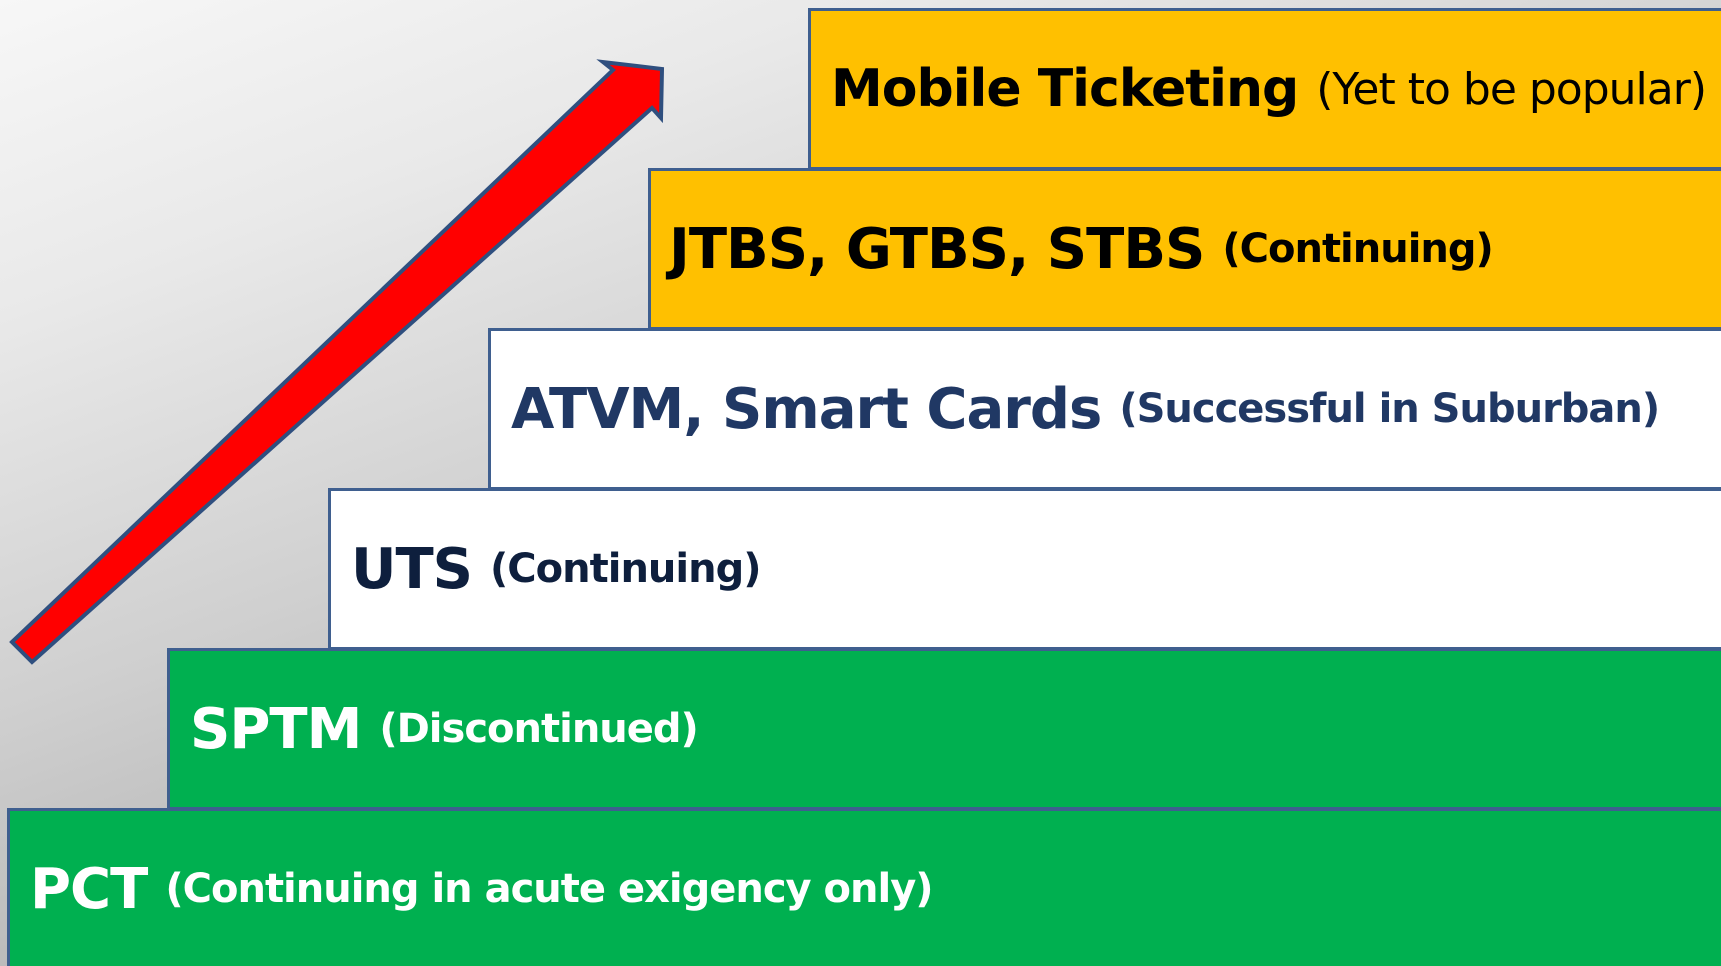 This screenshot has width=1721, height=966. Describe the element at coordinates (1511, 89) in the screenshot. I see `step-note: (Yet to be popular)` at that location.